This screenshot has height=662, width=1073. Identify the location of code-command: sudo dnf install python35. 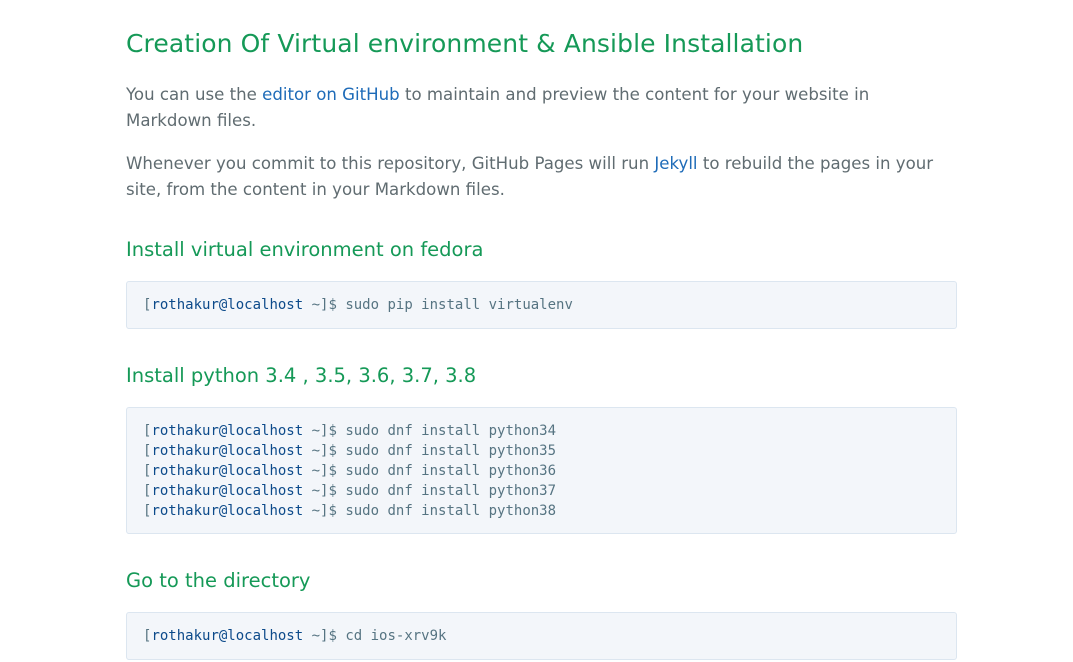
(451, 451).